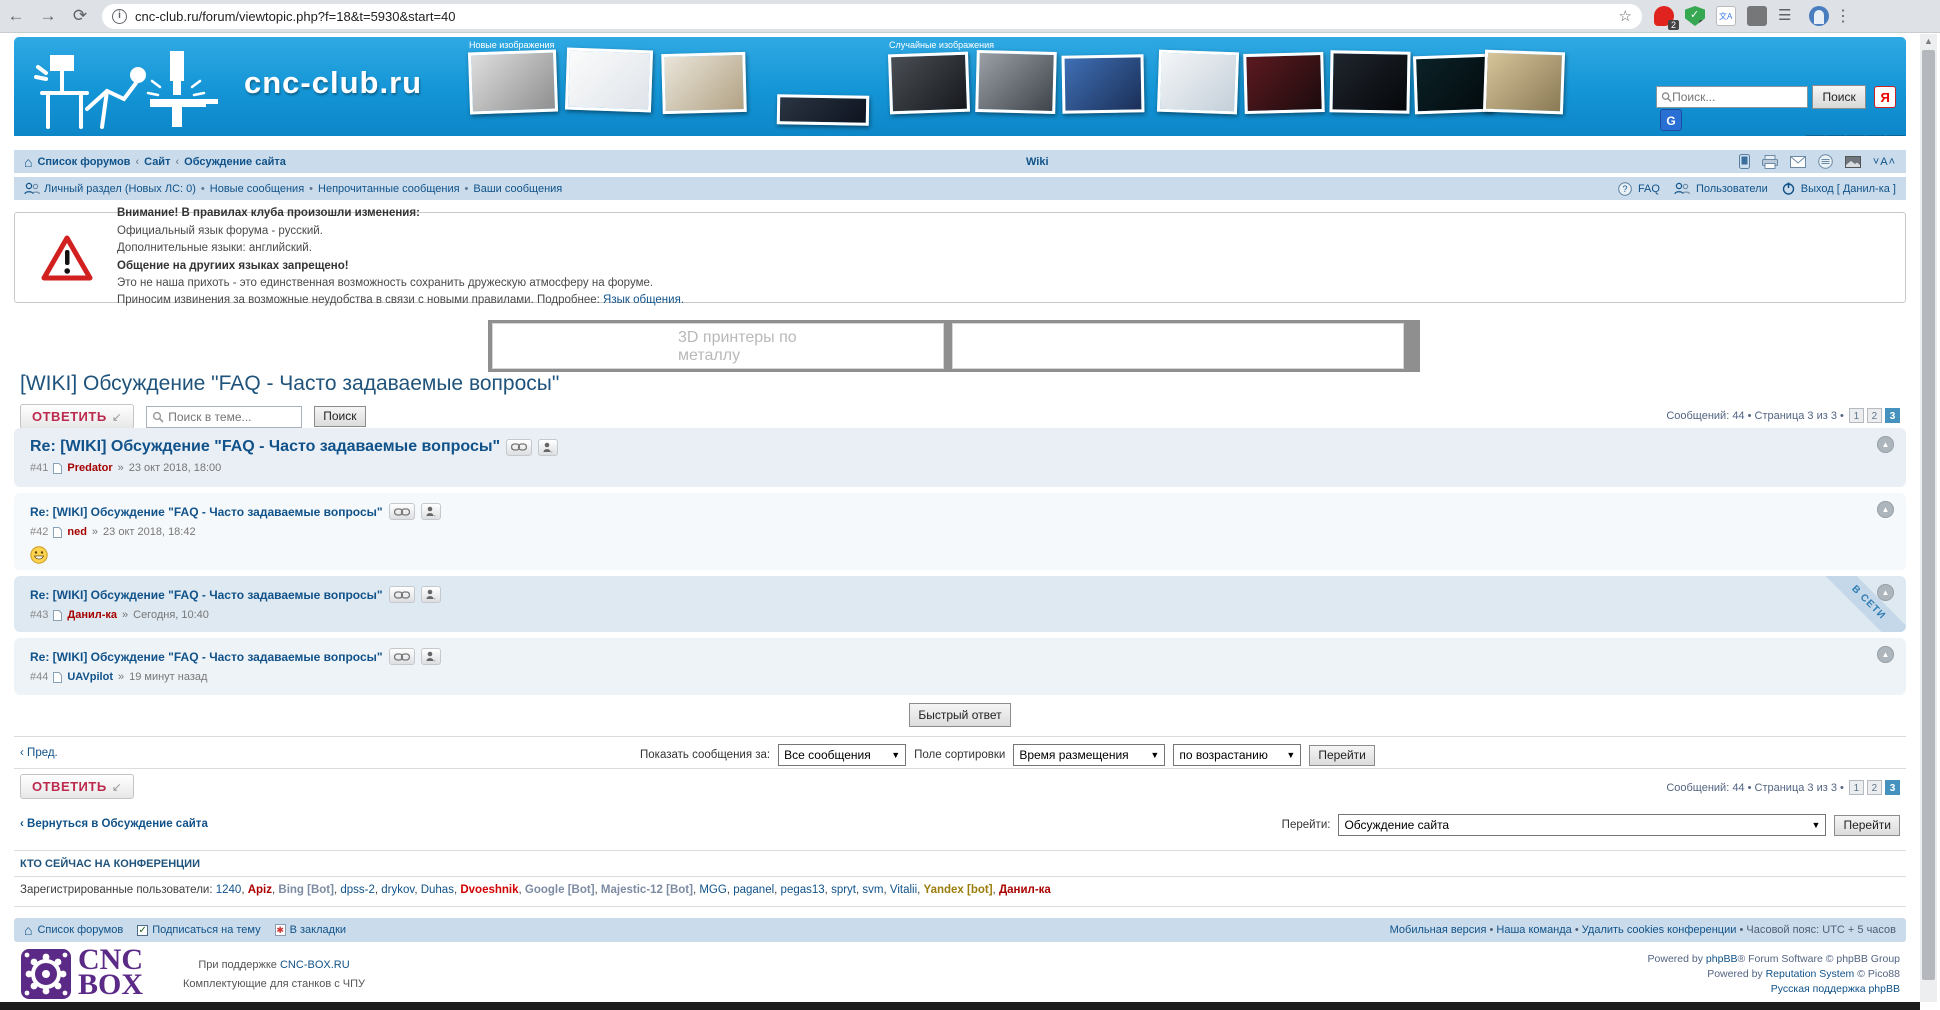  Describe the element at coordinates (1625, 16) in the screenshot. I see `bookmark-star-icon: ☆` at that location.